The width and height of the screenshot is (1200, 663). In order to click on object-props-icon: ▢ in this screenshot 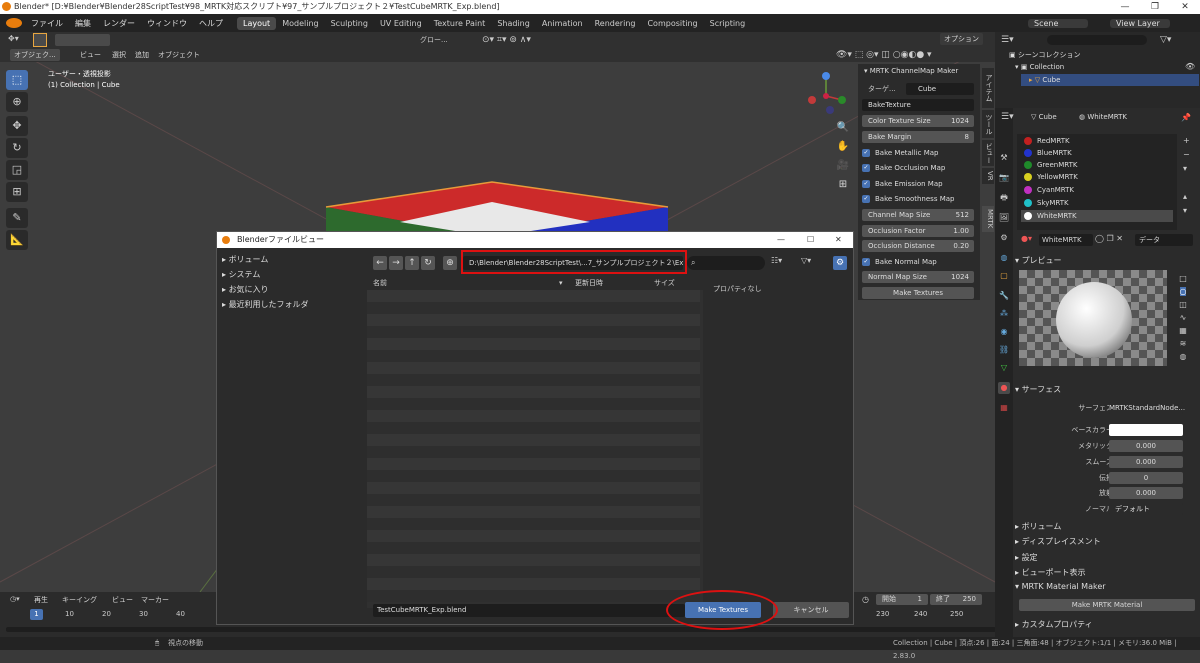, I will do `click(1004, 276)`.